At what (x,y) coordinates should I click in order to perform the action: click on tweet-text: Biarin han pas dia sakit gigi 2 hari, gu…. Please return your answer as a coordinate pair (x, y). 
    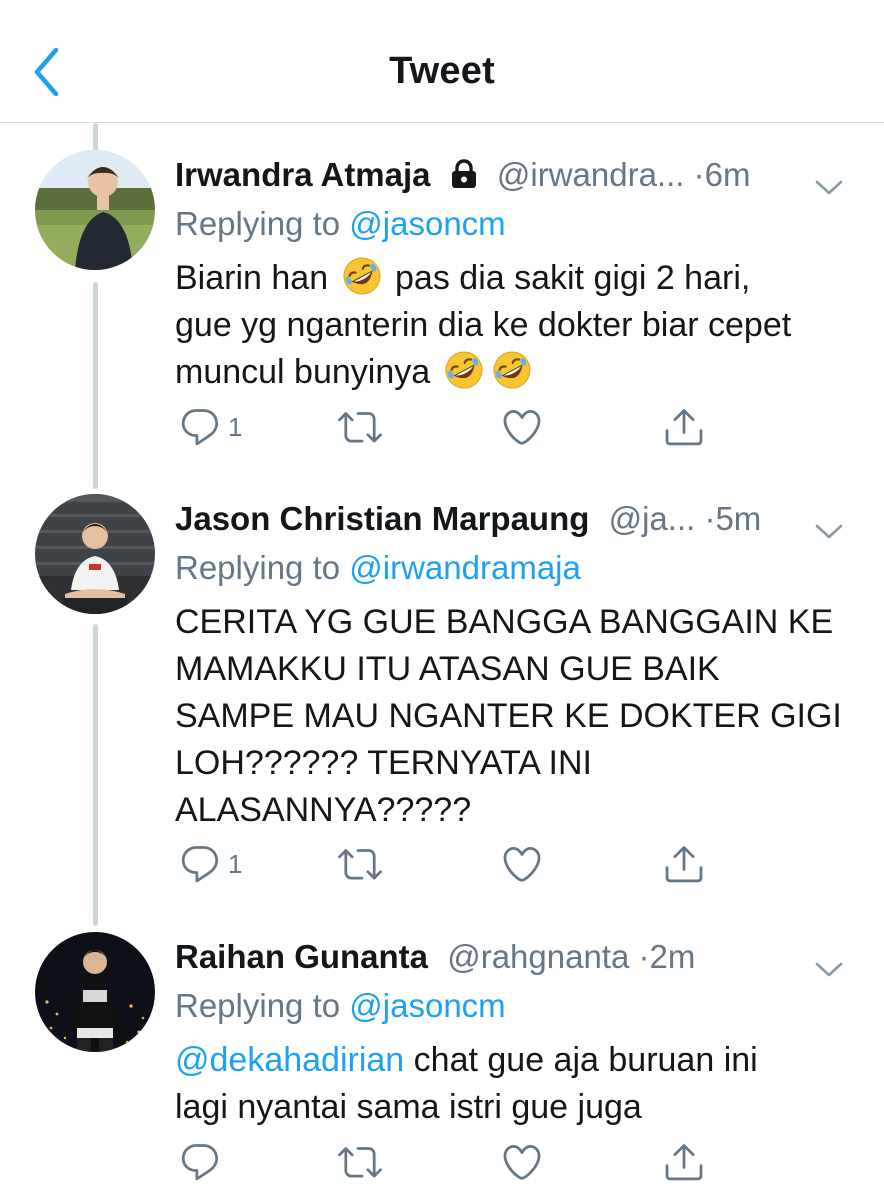
    Looking at the image, I should click on (524, 325).